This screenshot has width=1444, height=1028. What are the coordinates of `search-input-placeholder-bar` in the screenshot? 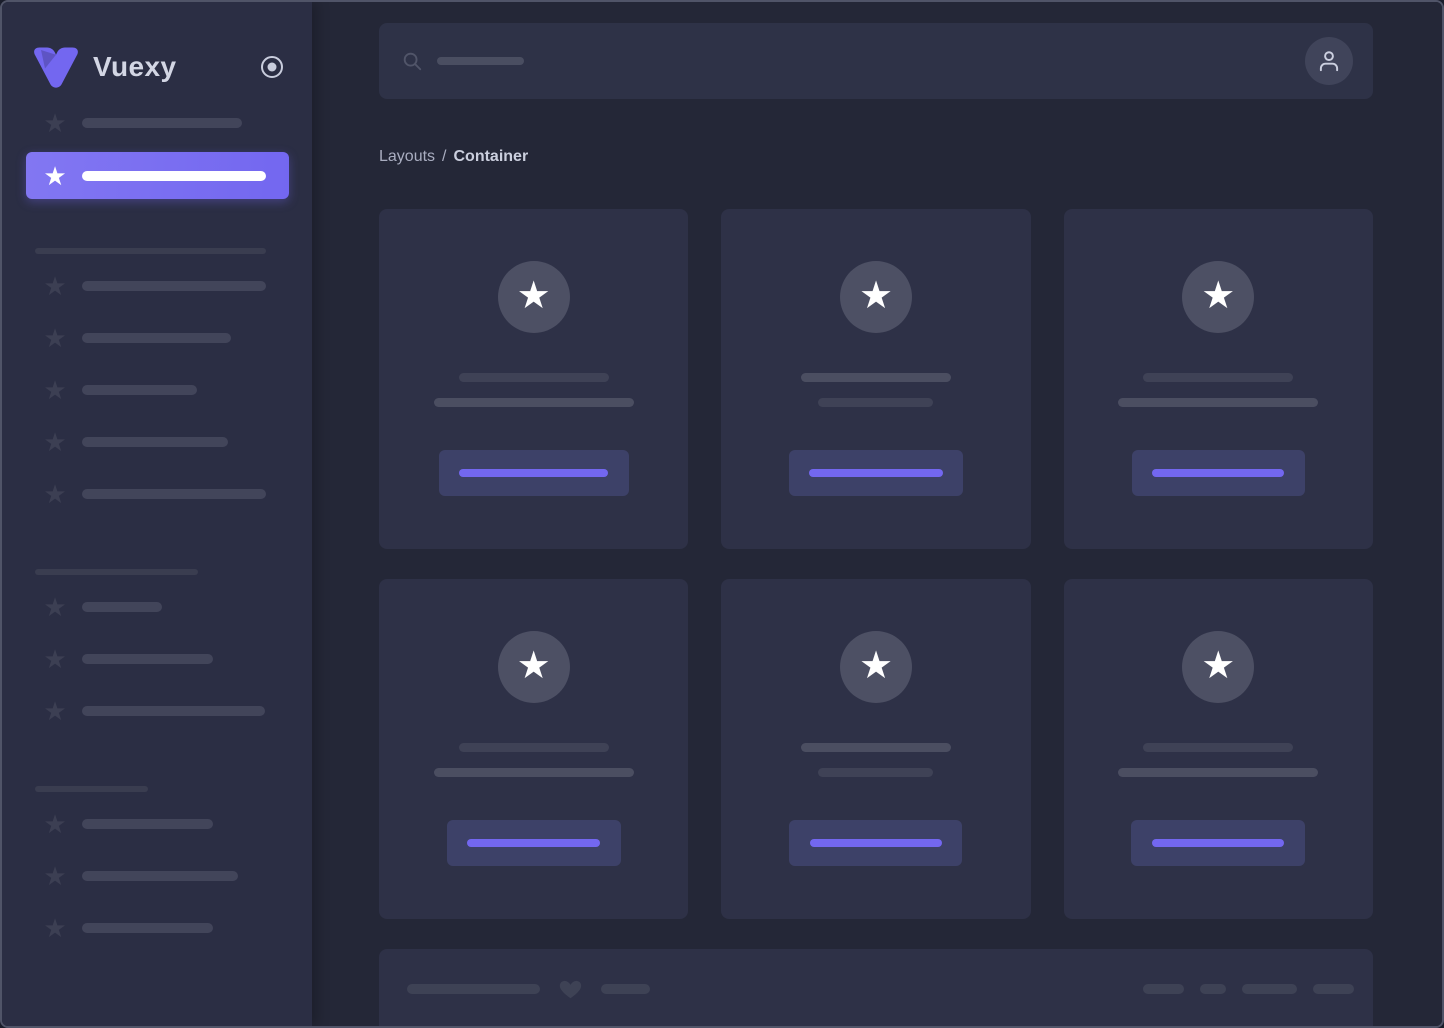 It's located at (480, 61).